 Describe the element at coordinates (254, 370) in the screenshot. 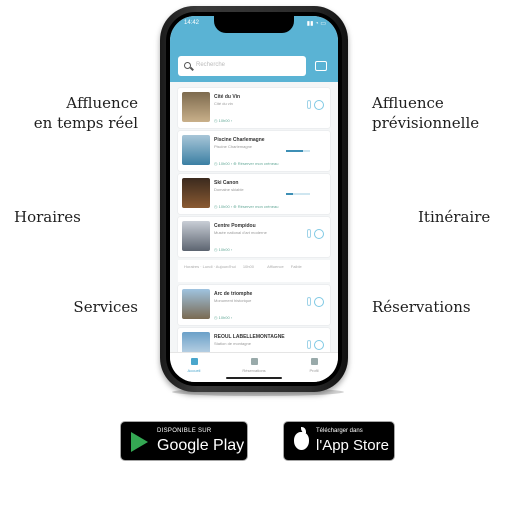

I see `tab-label: Réservations` at that location.